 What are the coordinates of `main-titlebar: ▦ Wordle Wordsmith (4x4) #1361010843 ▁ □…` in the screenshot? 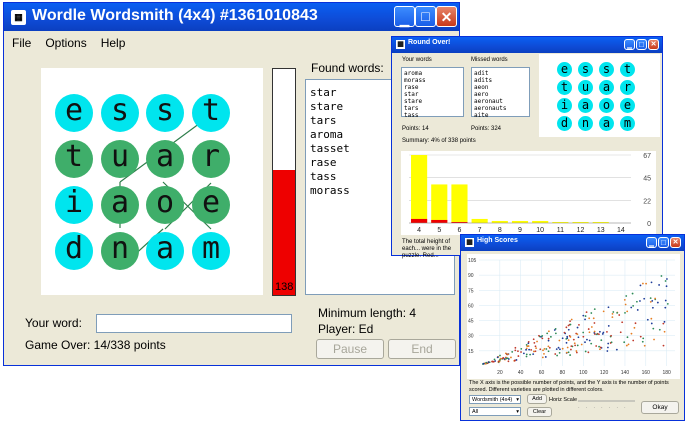 It's located at (231, 17).